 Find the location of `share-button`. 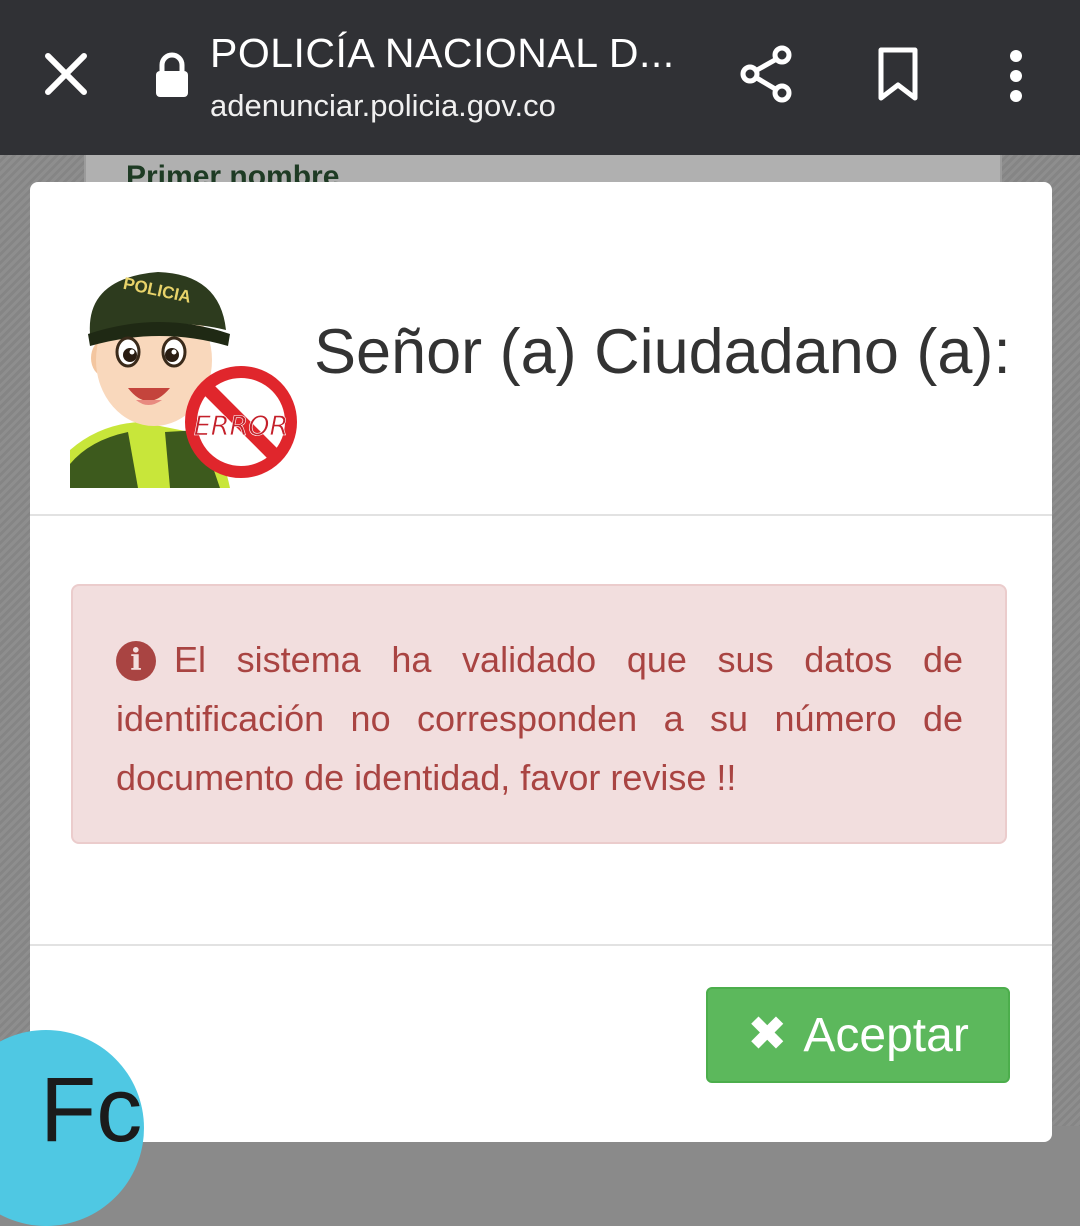

share-button is located at coordinates (767, 74).